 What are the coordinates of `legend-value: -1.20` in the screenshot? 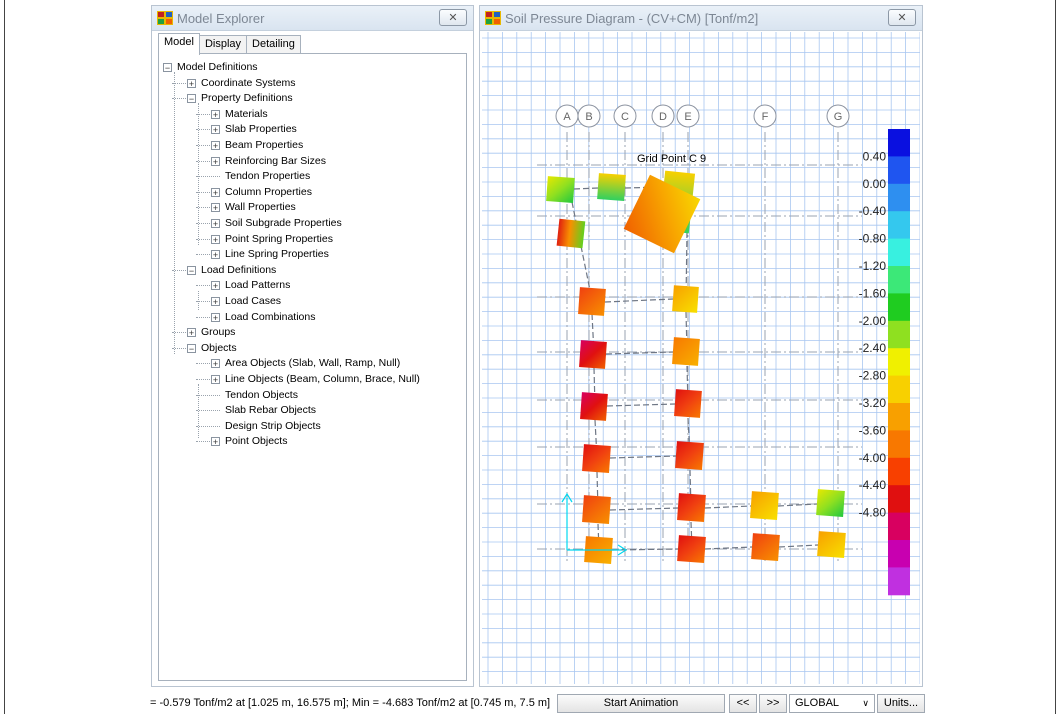 It's located at (873, 266).